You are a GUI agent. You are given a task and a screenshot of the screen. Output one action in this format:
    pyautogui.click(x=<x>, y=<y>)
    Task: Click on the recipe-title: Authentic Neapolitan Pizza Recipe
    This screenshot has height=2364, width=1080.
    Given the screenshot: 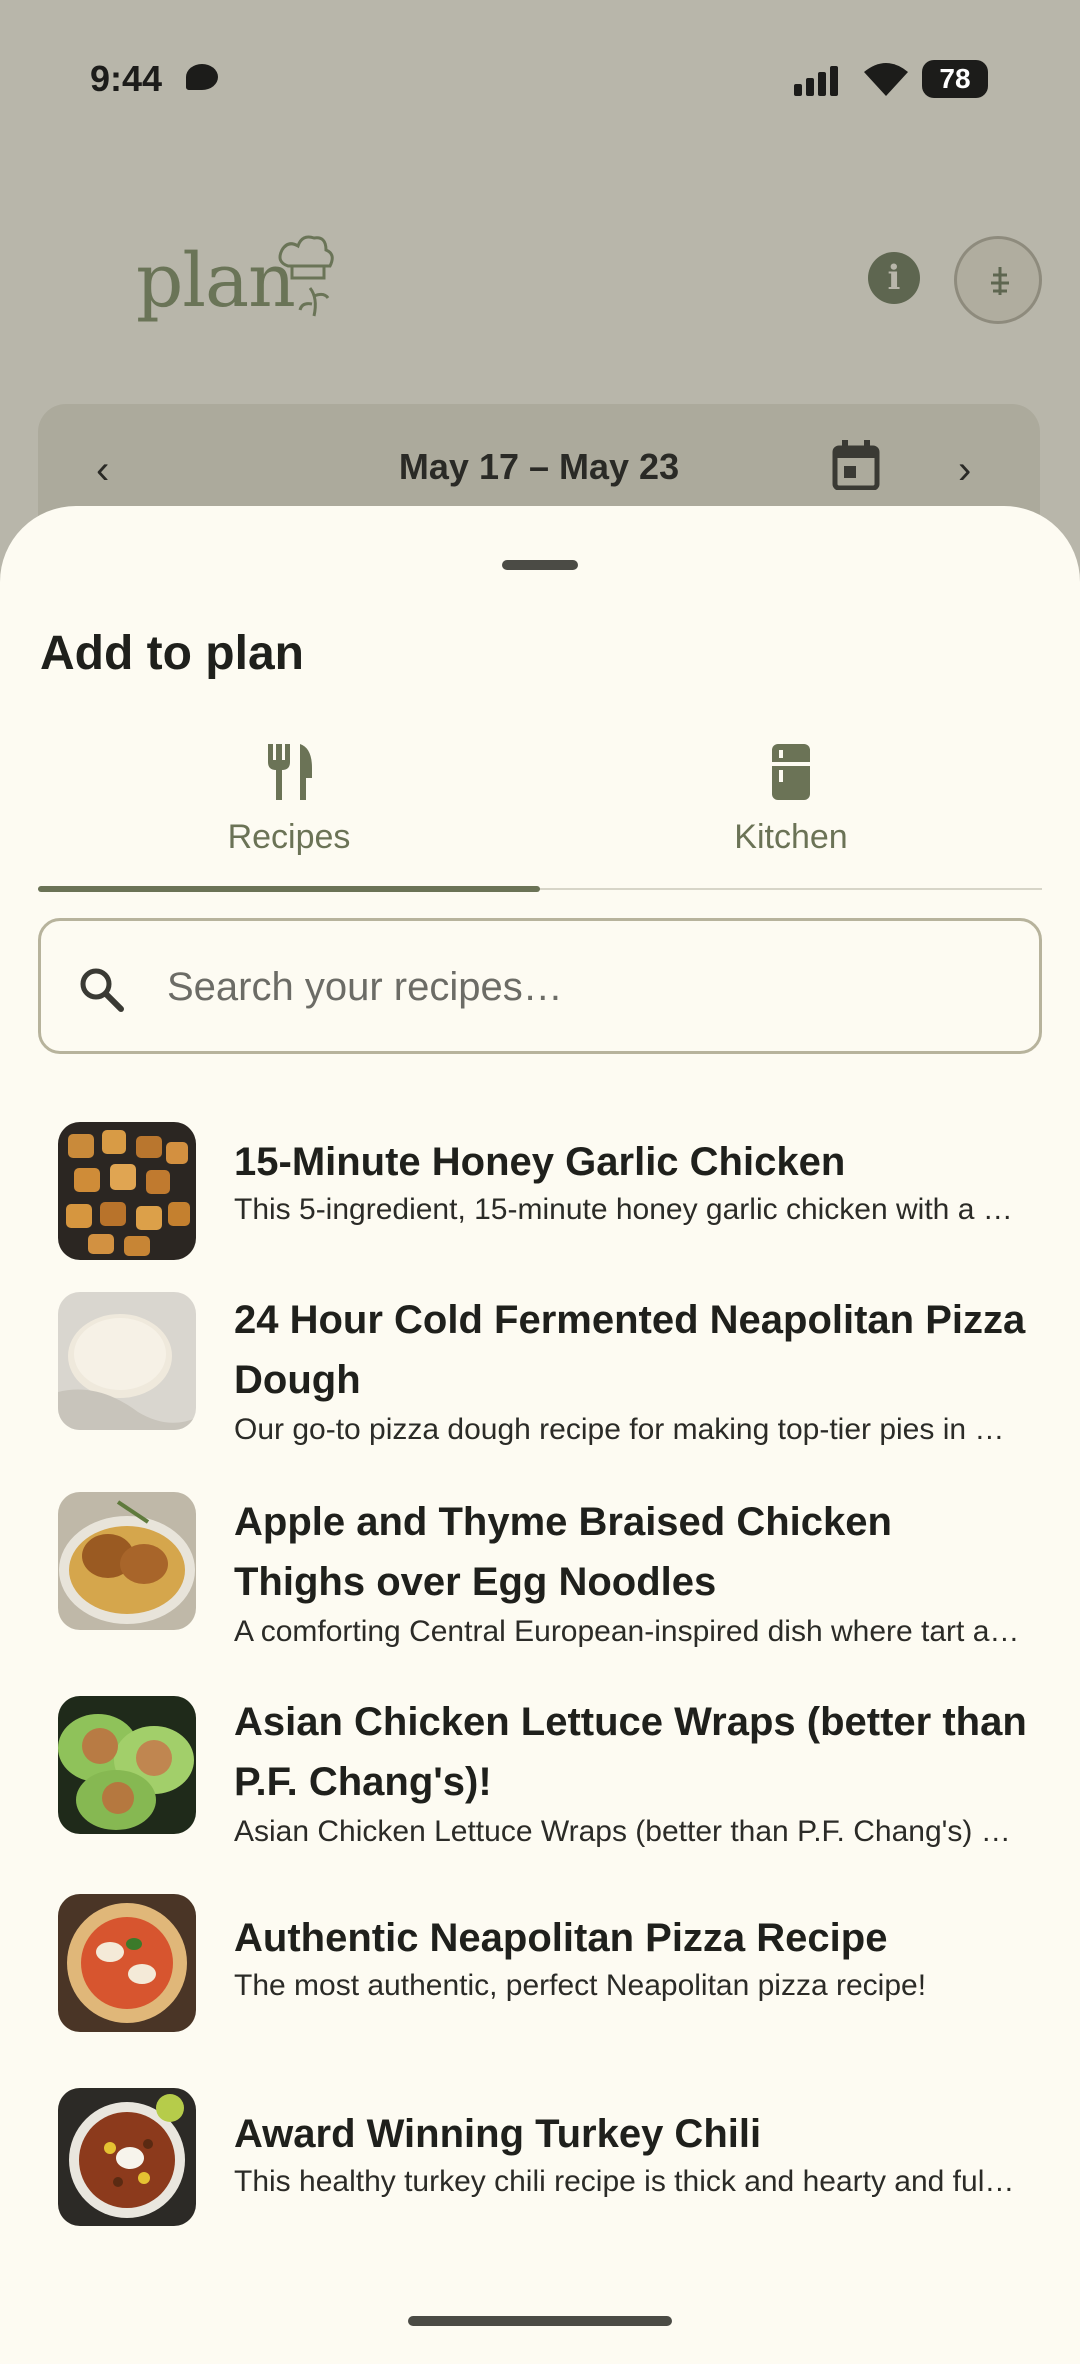 What is the action you would take?
    pyautogui.click(x=561, y=1938)
    